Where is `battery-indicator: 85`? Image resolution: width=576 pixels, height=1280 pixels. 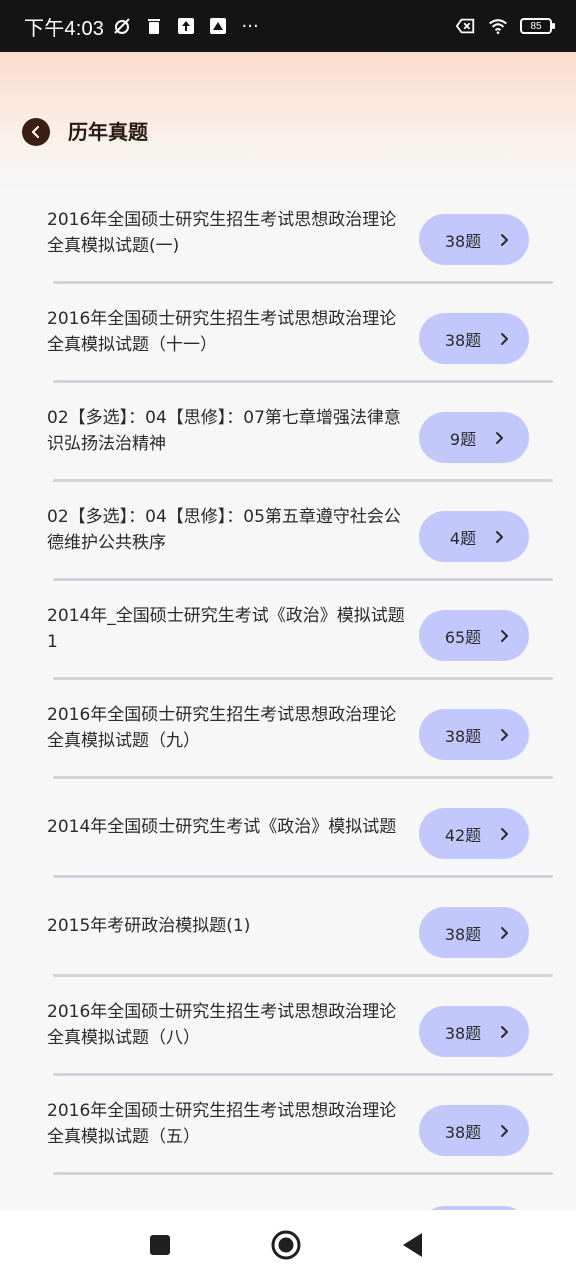
battery-indicator: 85 is located at coordinates (537, 26).